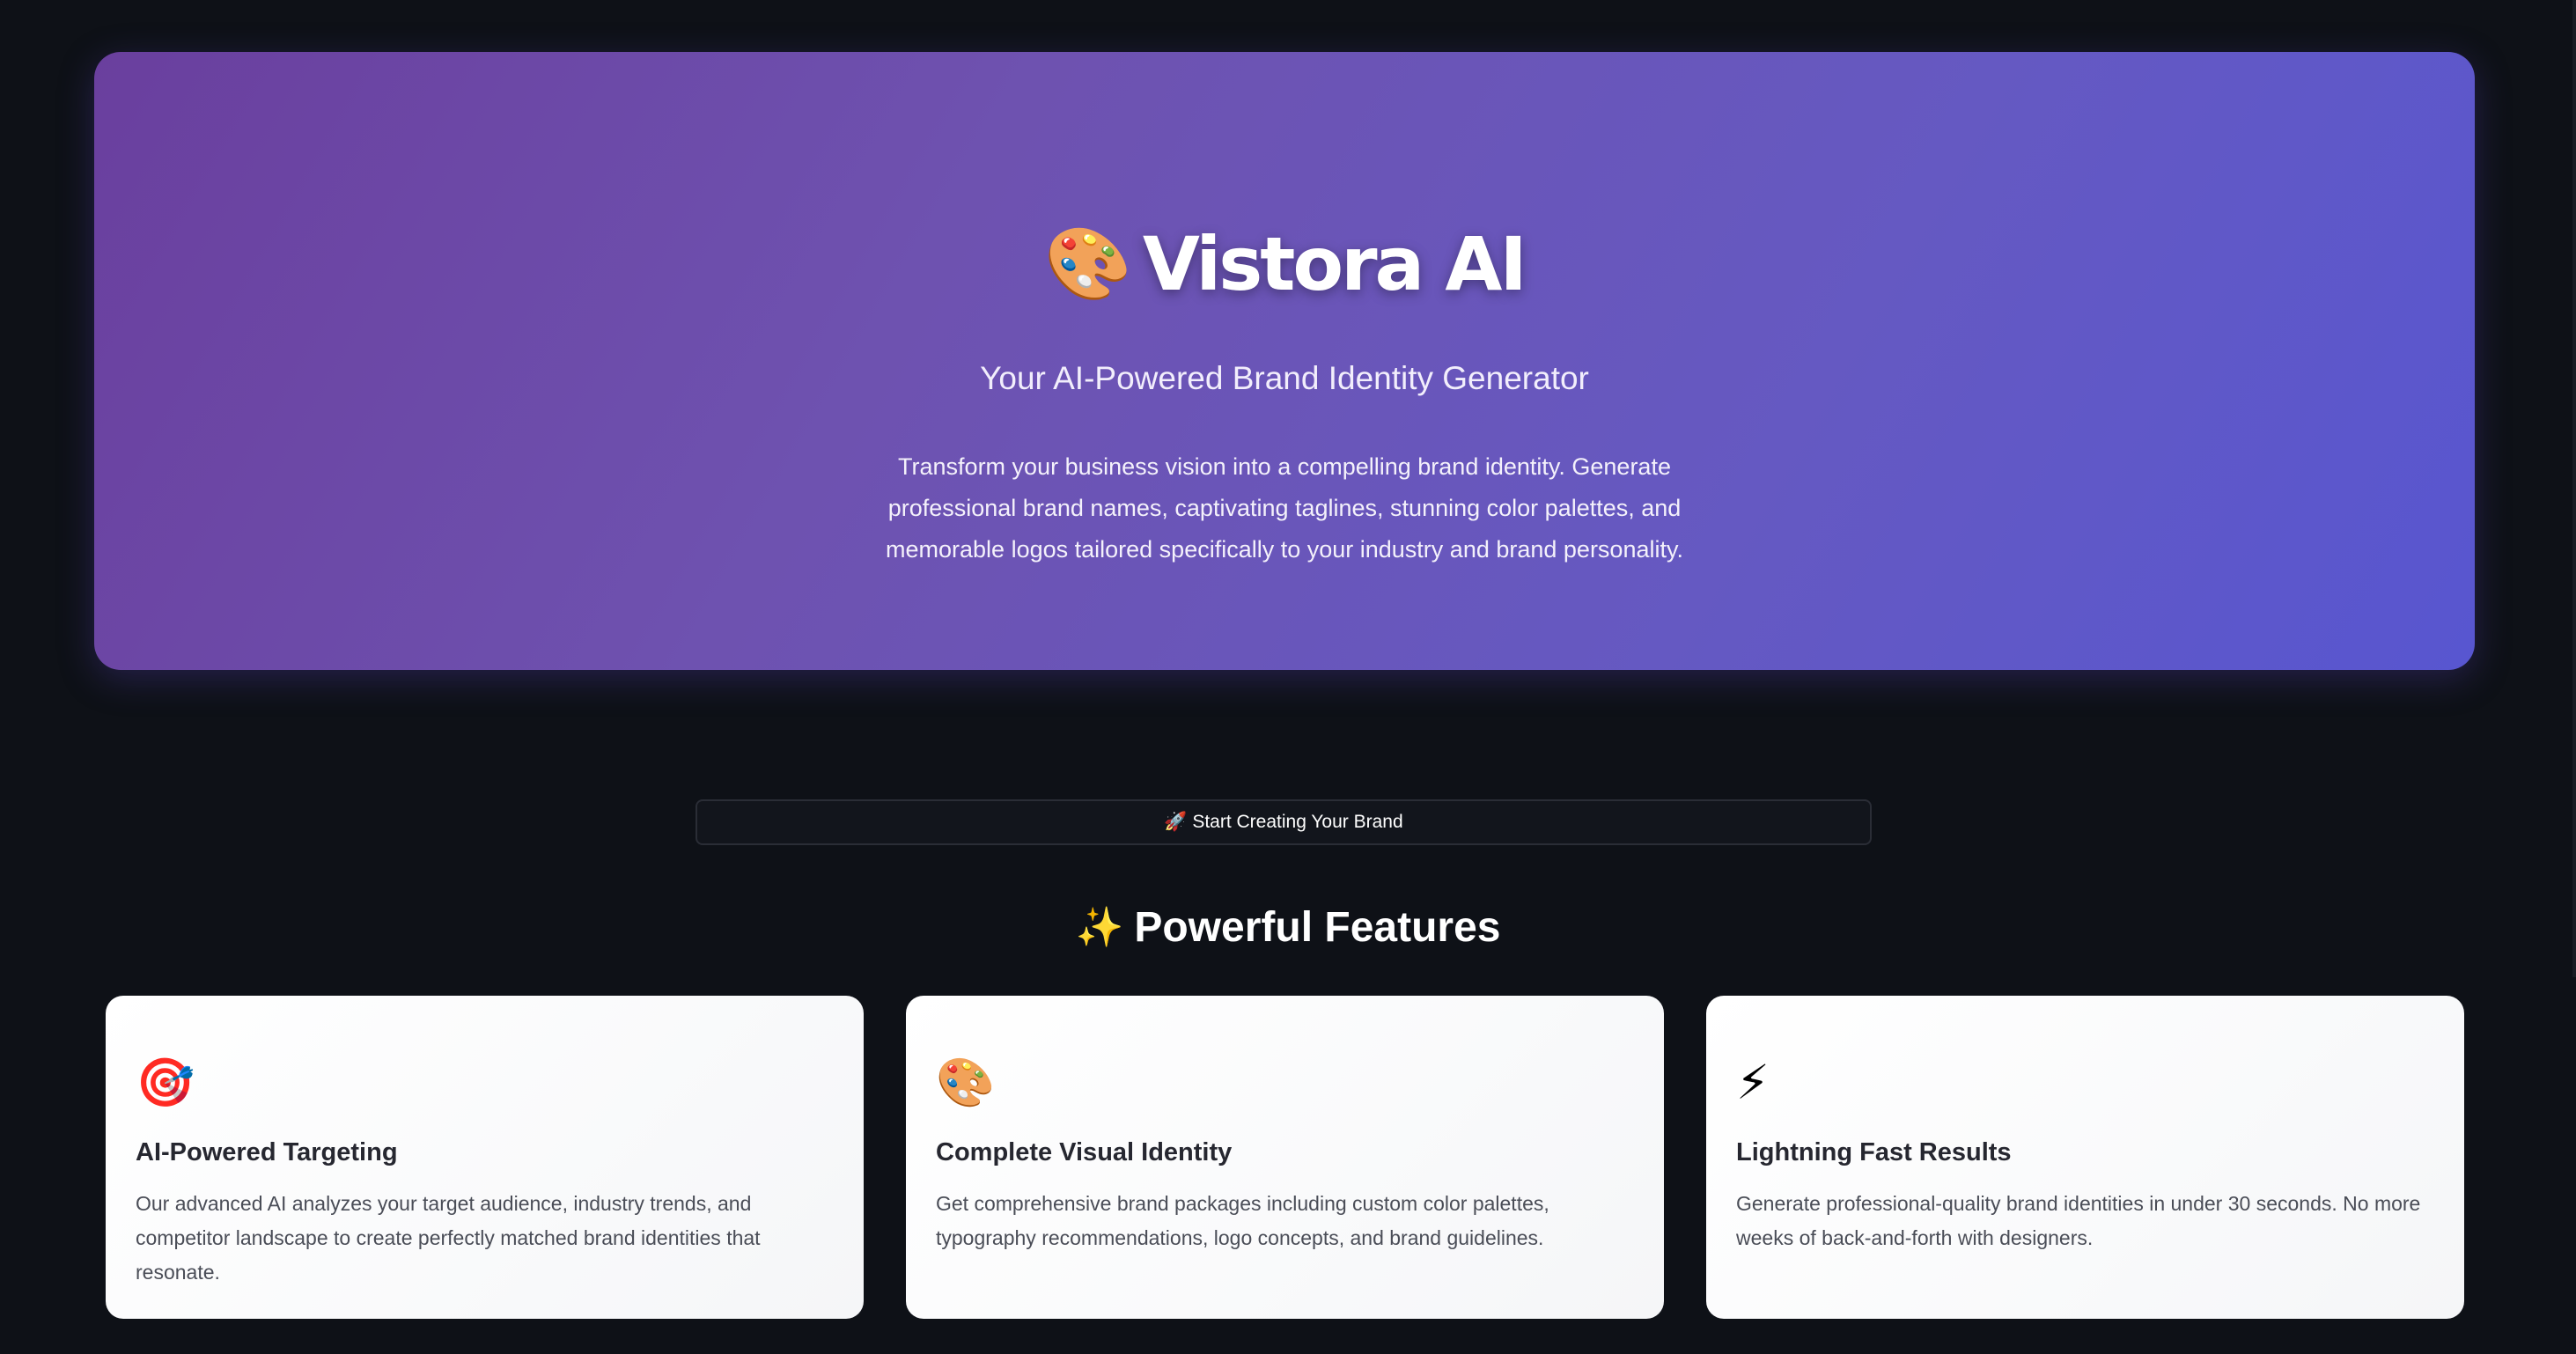  Describe the element at coordinates (267, 1152) in the screenshot. I see `feature-card-title: AI-Powered Targeting` at that location.